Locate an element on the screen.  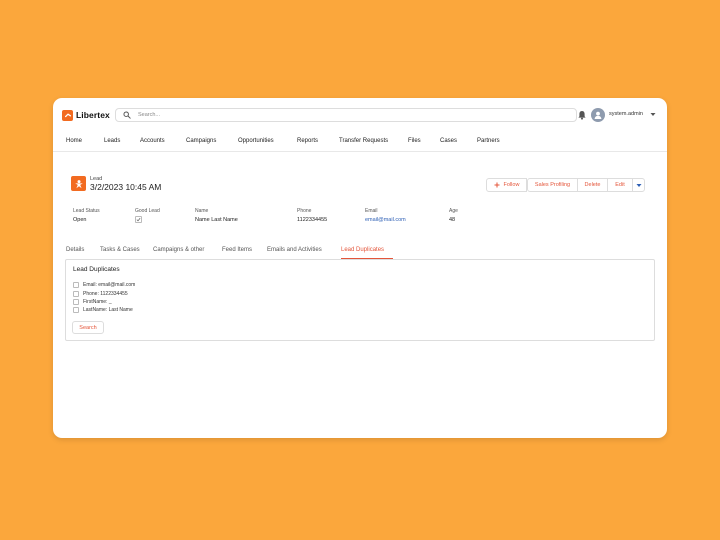
field-phone: Phone 1122334455 is located at coordinates (312, 215).